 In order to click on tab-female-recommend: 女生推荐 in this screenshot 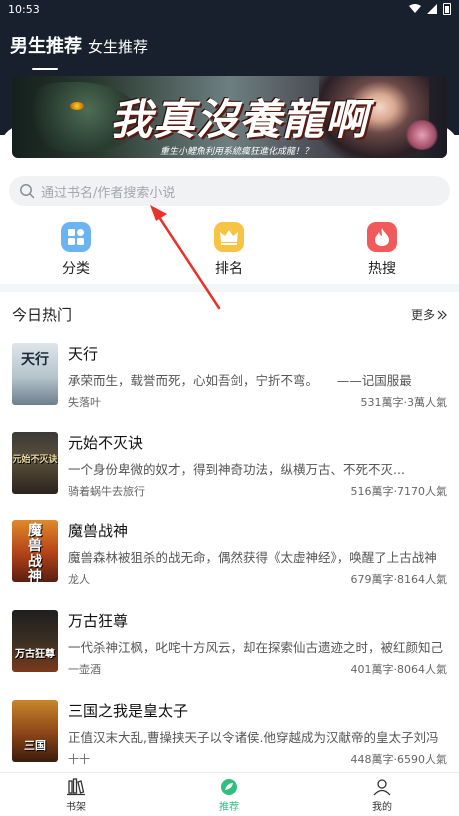, I will do `click(118, 46)`.